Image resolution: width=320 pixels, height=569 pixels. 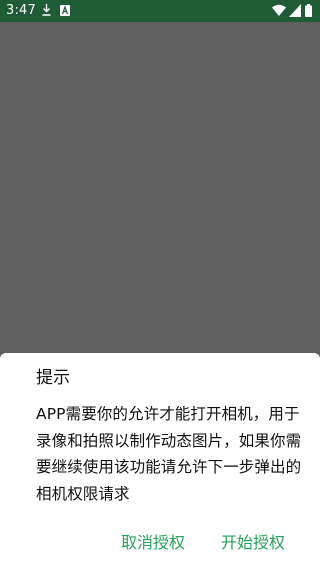 I want to click on status-time: 3:47, so click(x=21, y=10).